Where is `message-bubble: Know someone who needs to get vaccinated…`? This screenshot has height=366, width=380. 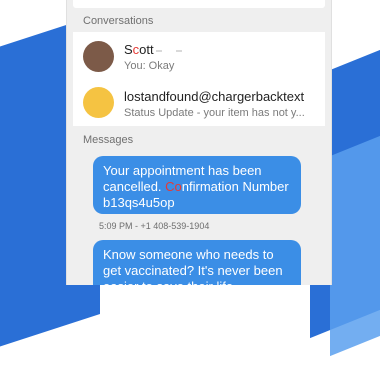 message-bubble: Know someone who needs to get vaccinated… is located at coordinates (197, 262).